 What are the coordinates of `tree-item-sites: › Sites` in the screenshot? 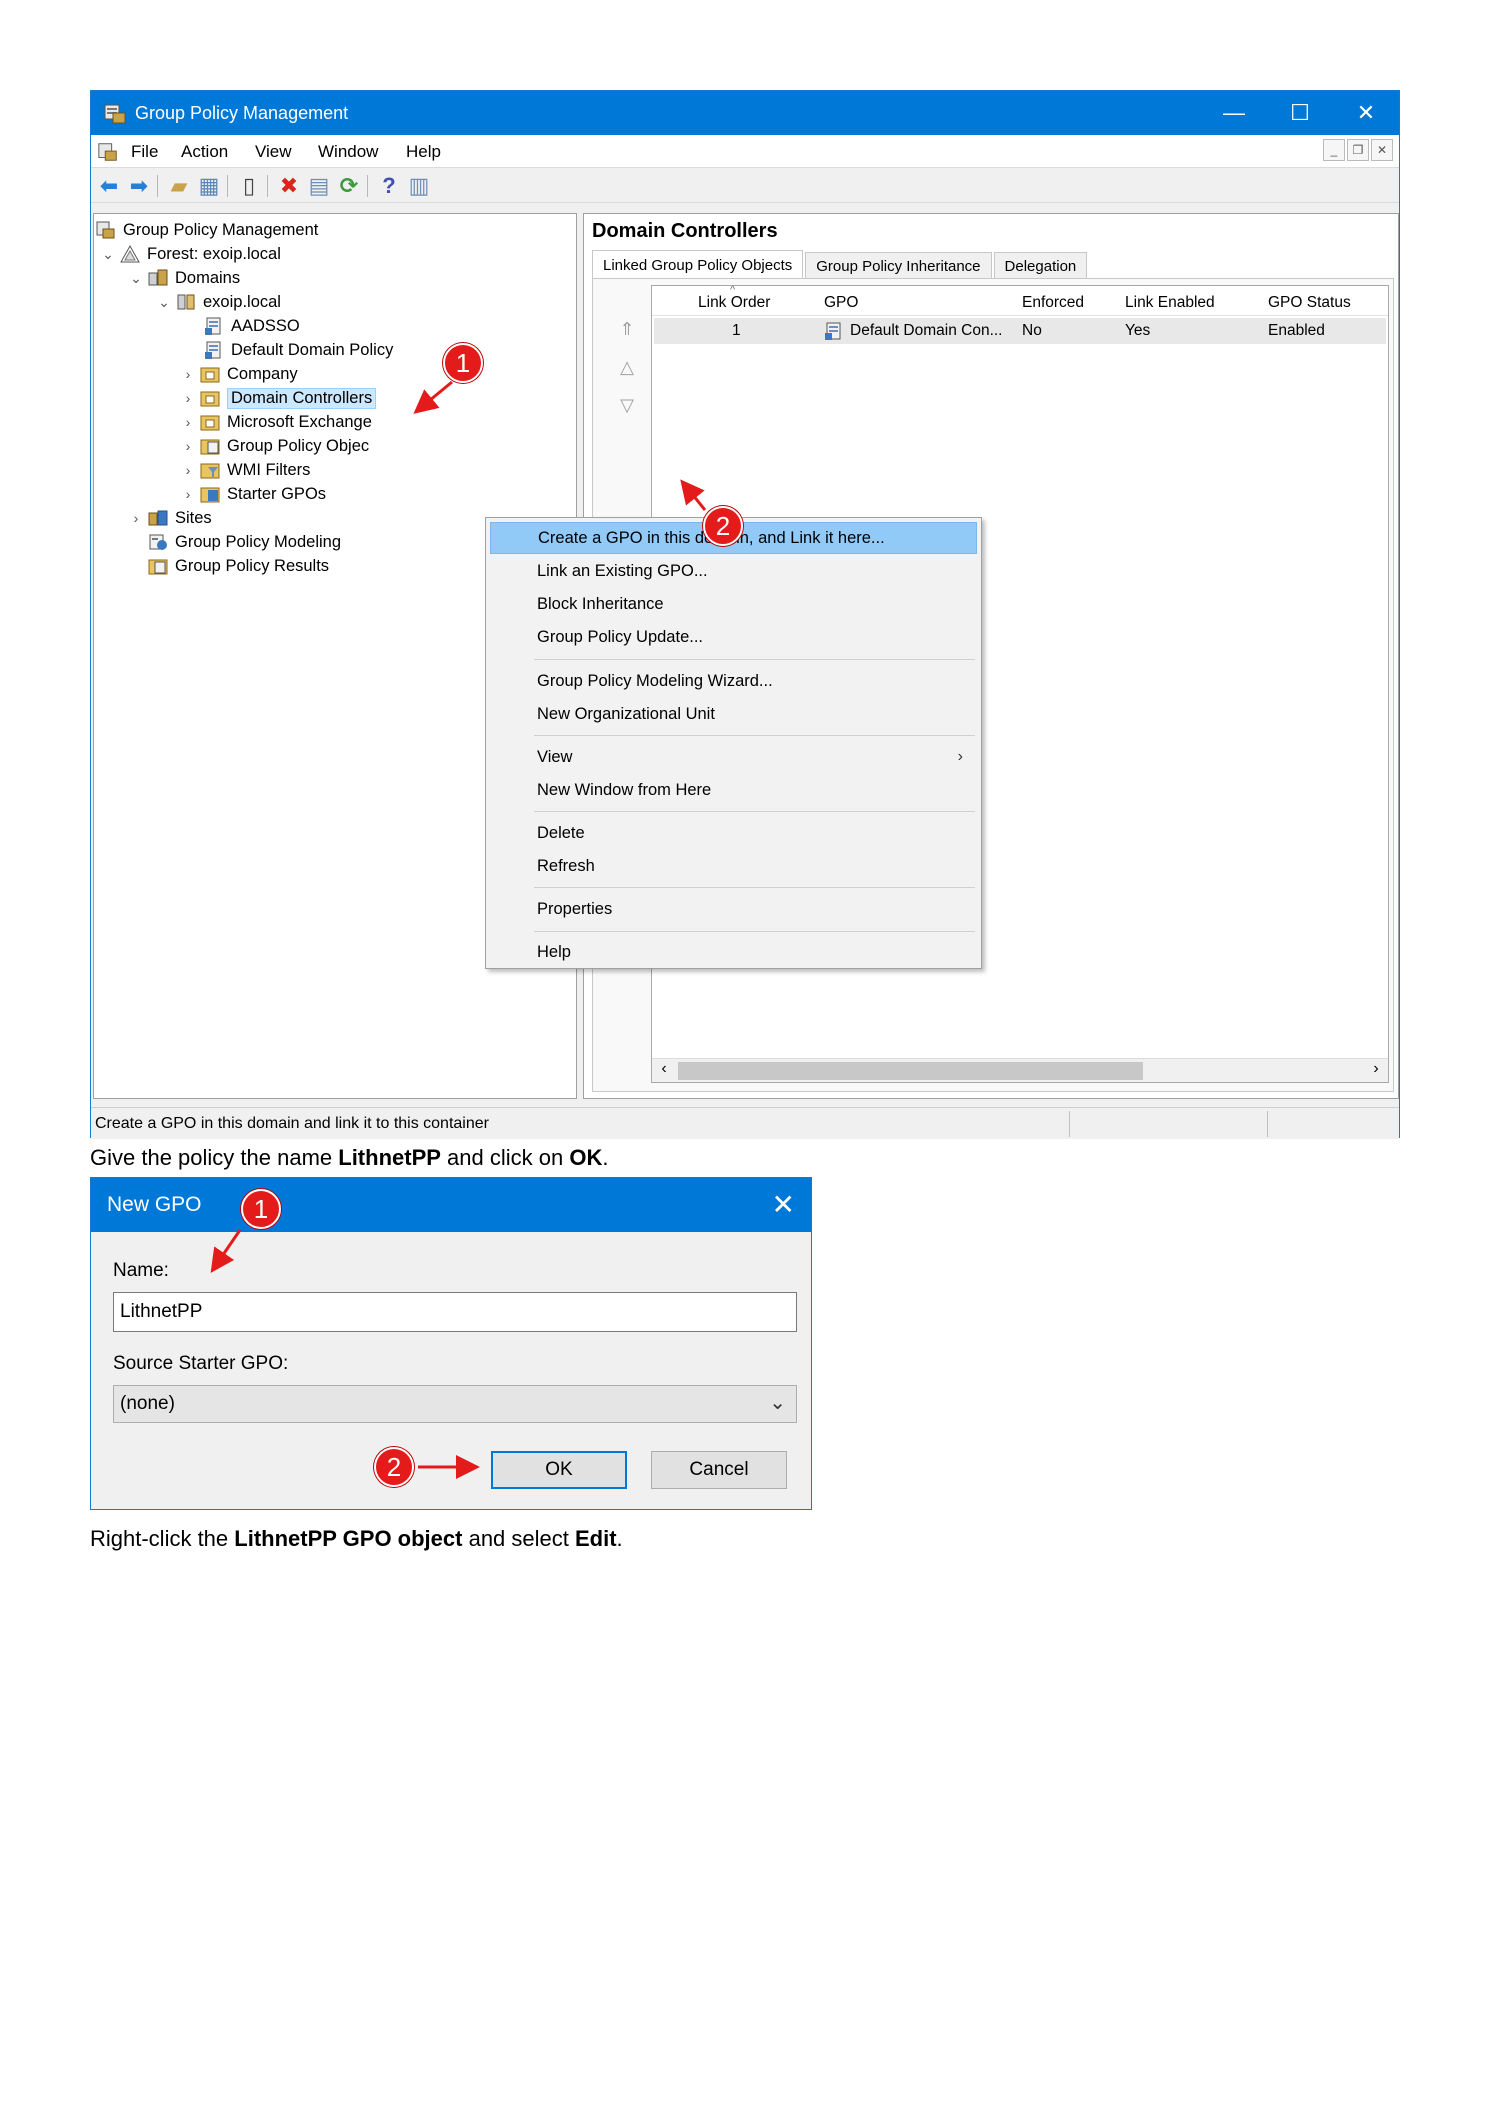 It's located at (170, 518).